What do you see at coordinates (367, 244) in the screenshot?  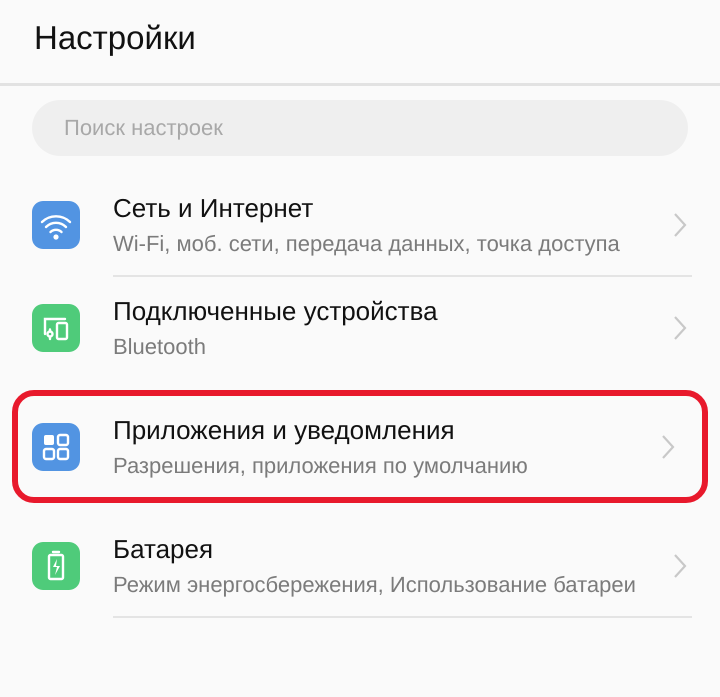 I see `setting-summary: Wi-Fi, моб. сети, передача данных, точка доступа` at bounding box center [367, 244].